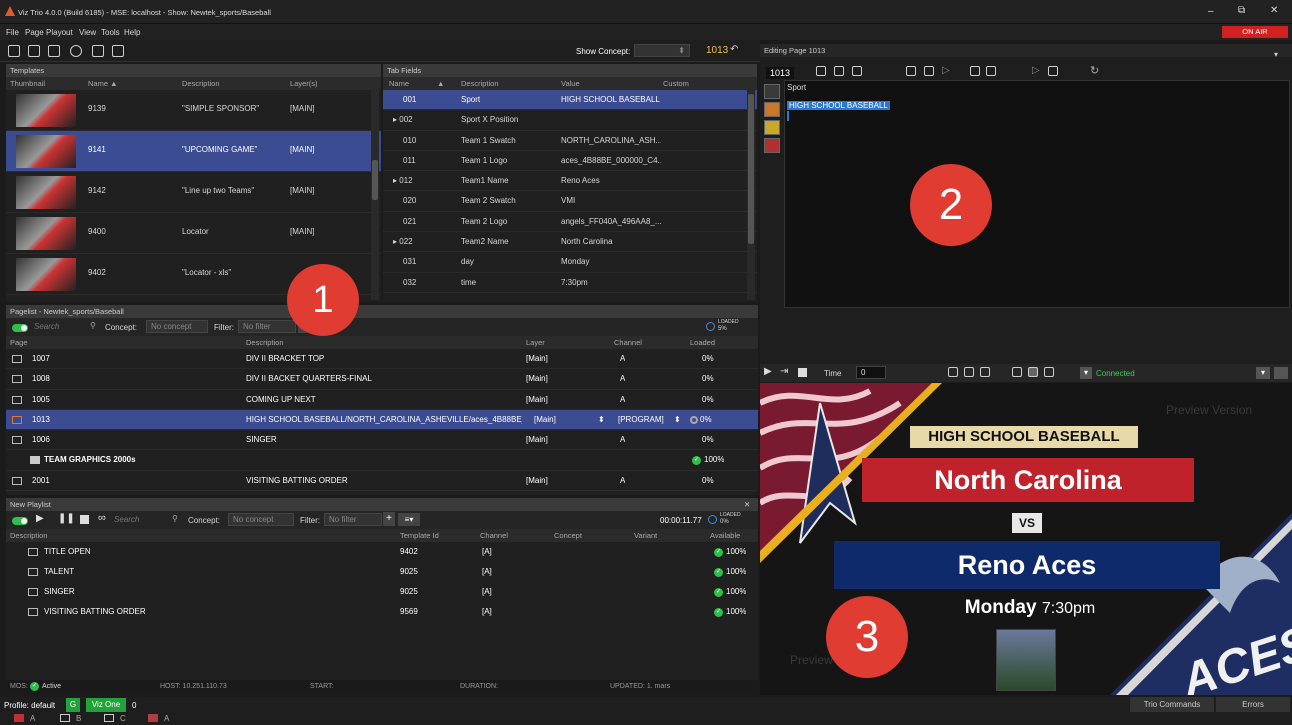 The image size is (1292, 725). Describe the element at coordinates (871, 372) in the screenshot. I see `time-input: 0` at that location.